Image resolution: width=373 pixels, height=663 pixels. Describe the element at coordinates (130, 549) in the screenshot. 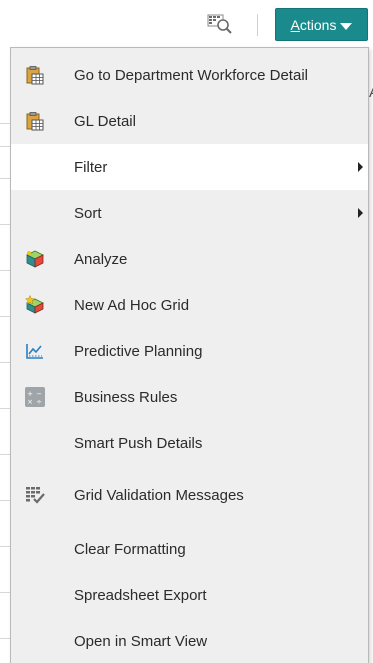

I see `menu-item-label: Clear Formatting` at that location.